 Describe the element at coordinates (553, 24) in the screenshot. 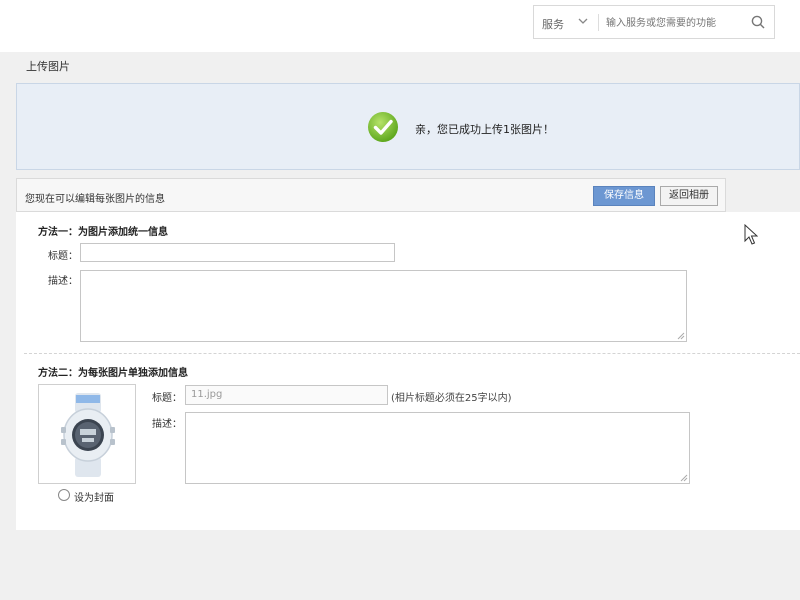

I see `service-select-label: 服务` at that location.